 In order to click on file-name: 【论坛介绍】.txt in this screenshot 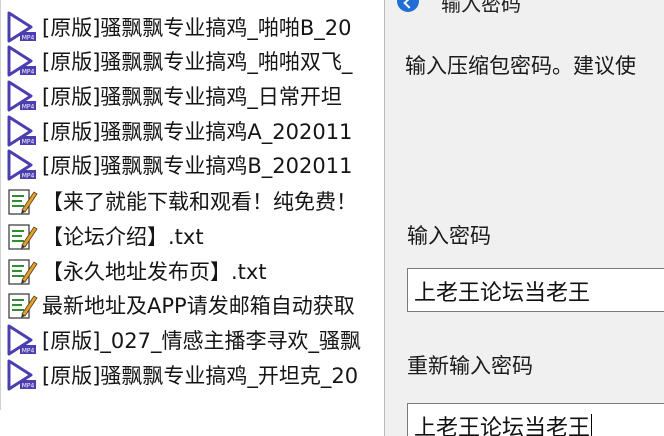, I will do `click(123, 237)`.